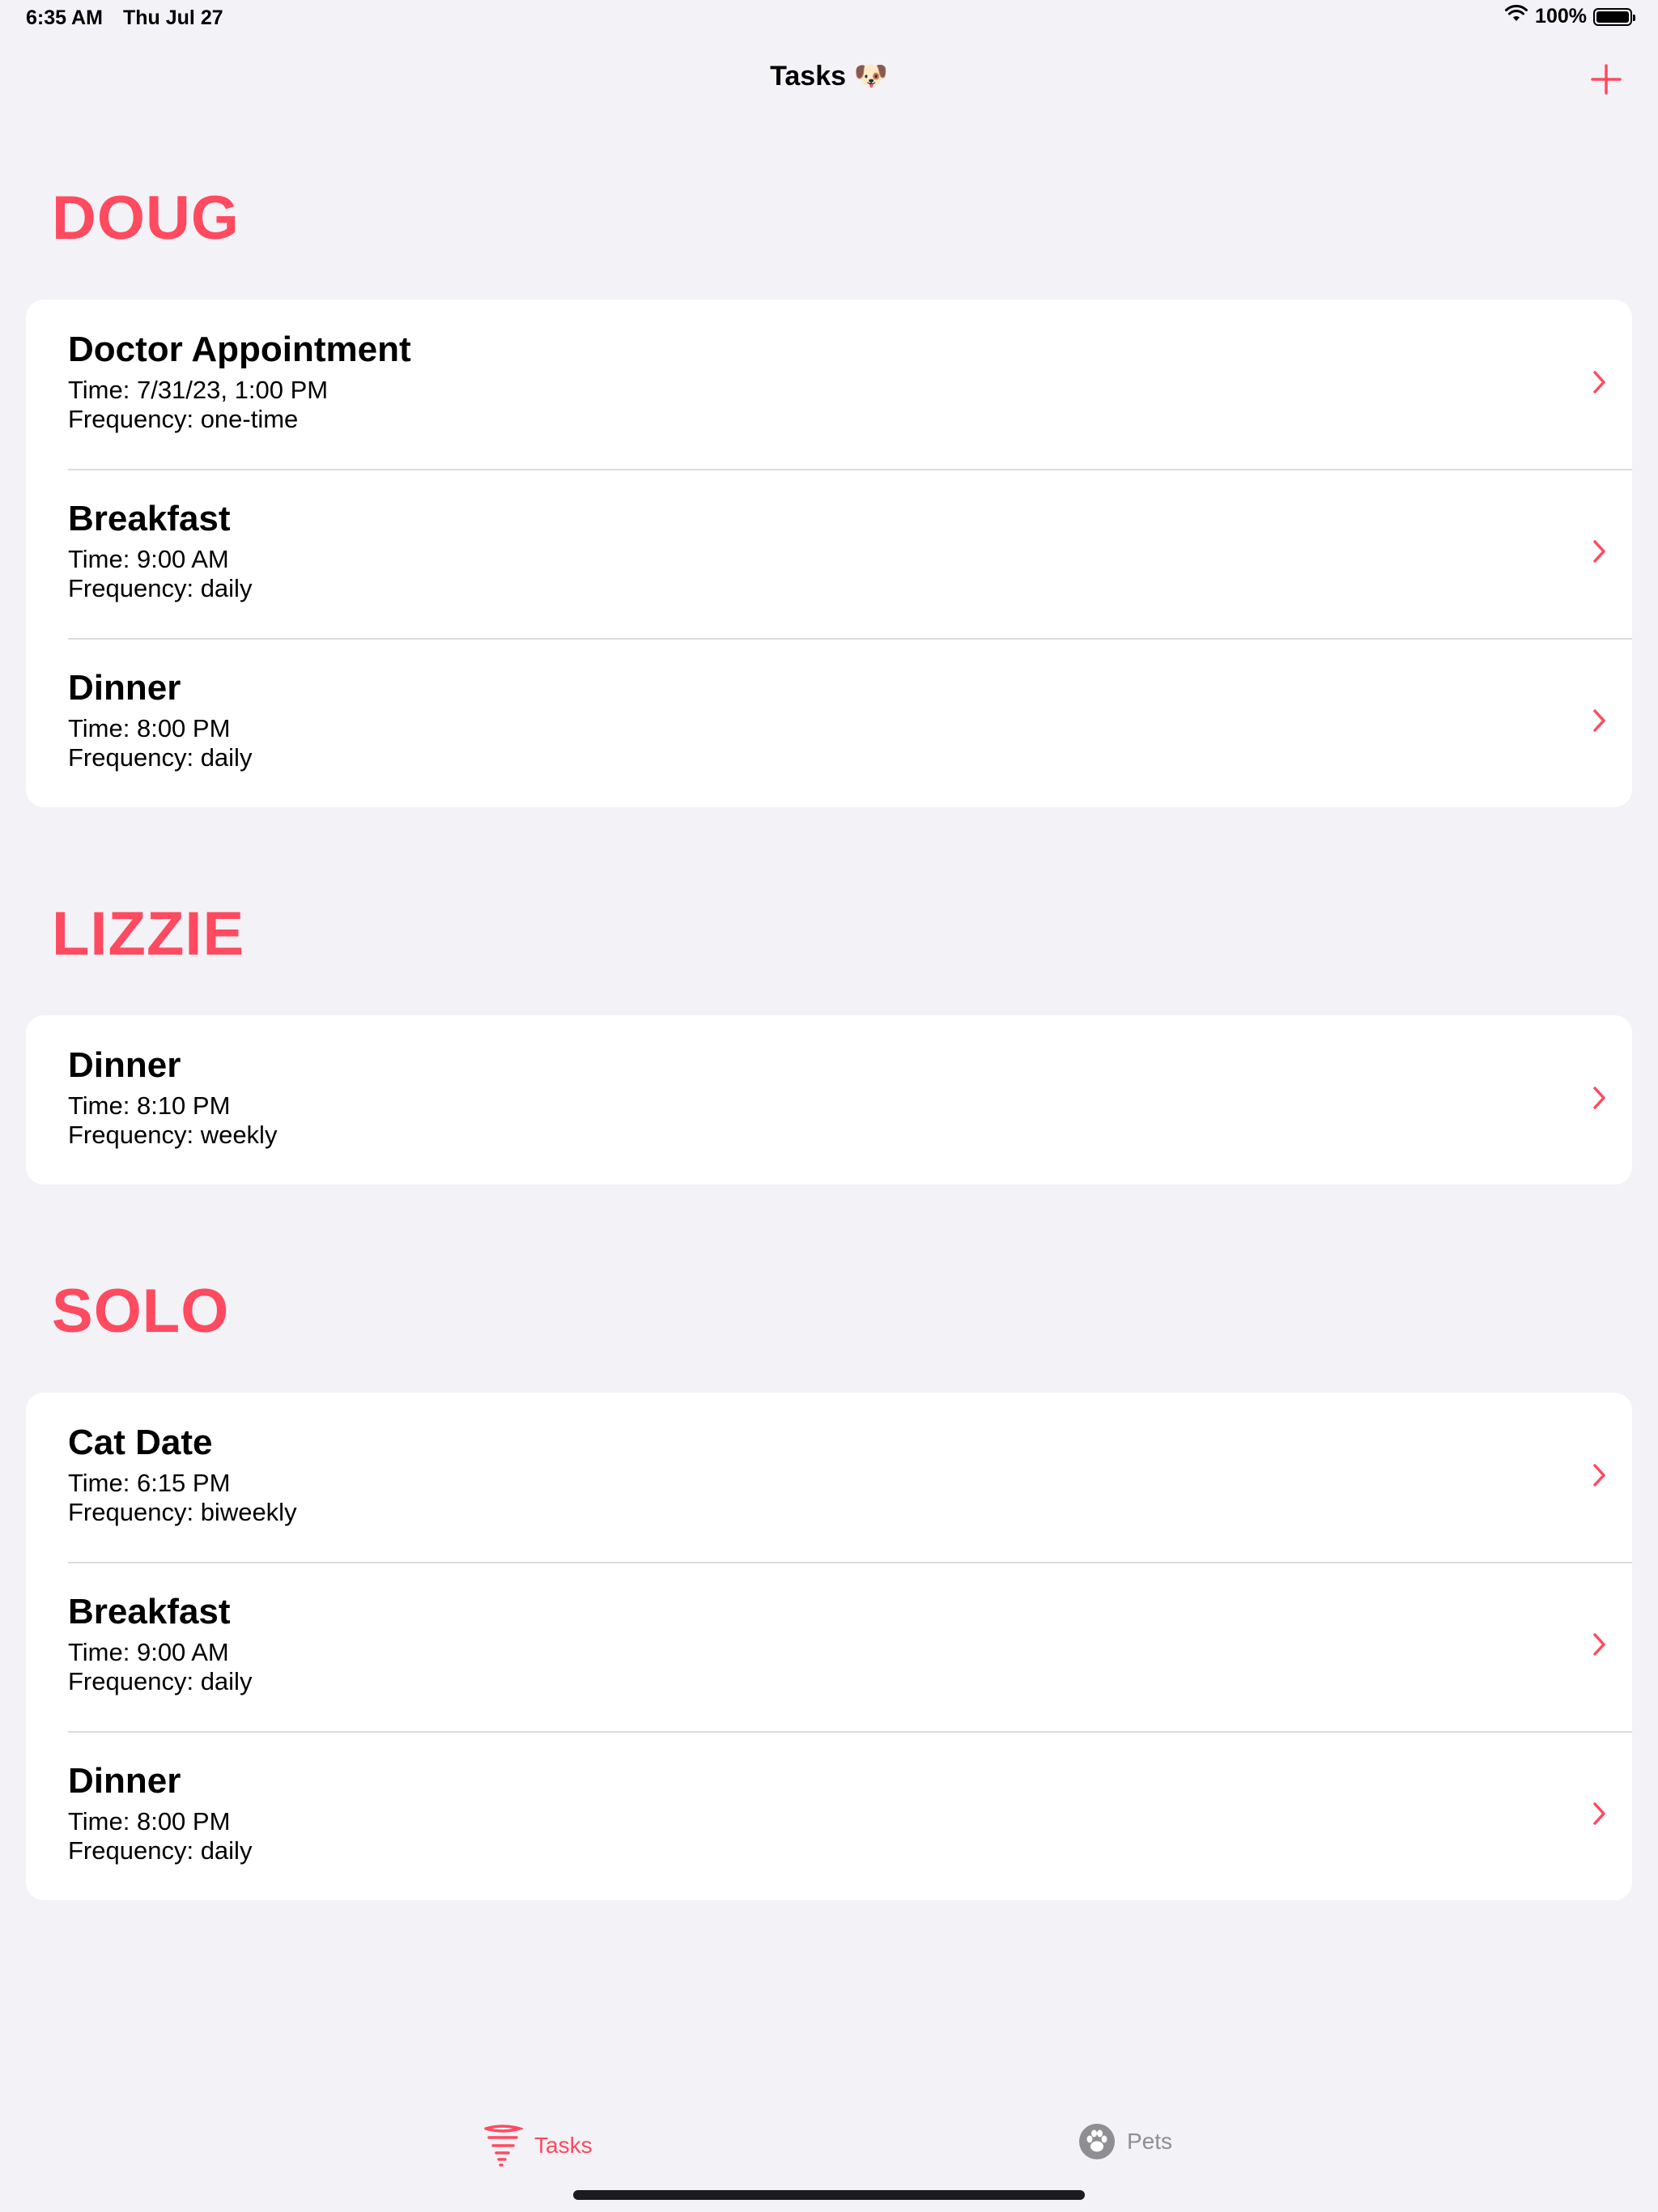  I want to click on task-list-lizzie: Dinner Time: 8:10 PM Frequency: weekly, so click(829, 1100).